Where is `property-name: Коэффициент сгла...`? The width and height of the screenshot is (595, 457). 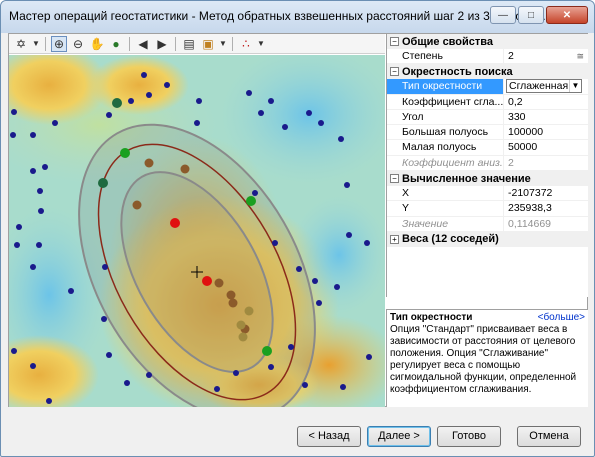 property-name: Коэффициент сгла... is located at coordinates (445, 101).